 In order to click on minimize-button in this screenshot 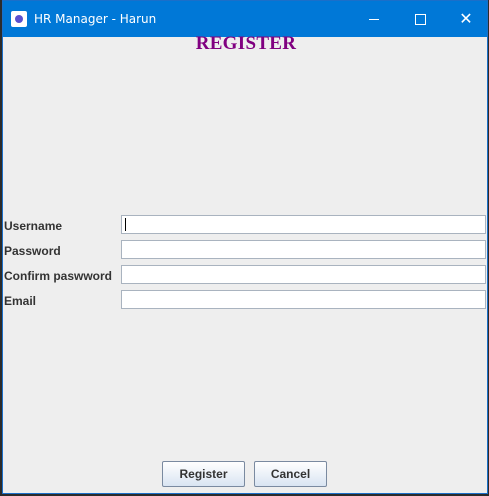, I will do `click(374, 19)`.